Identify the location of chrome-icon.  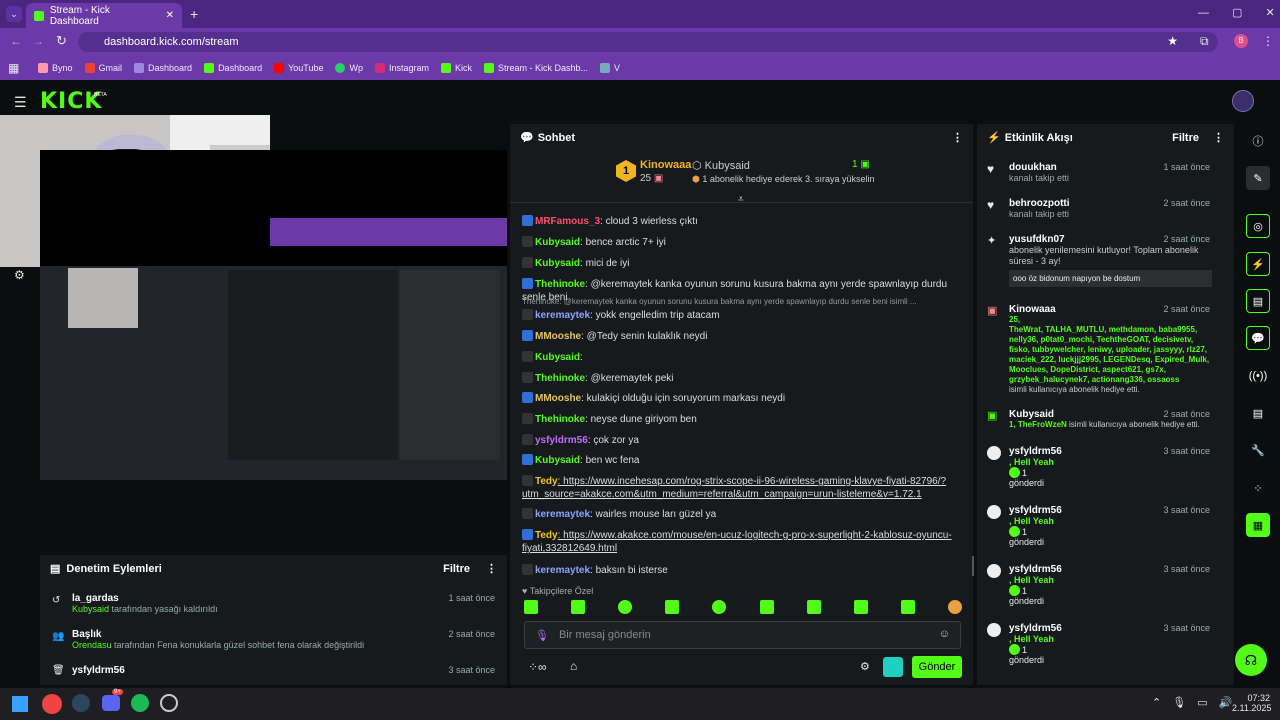
(52, 704).